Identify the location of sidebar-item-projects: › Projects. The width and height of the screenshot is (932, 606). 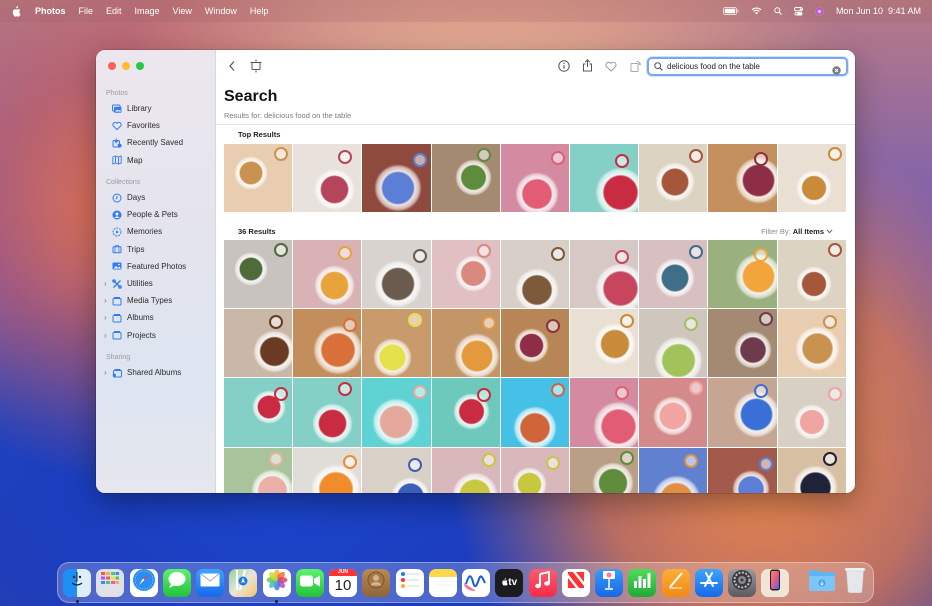
(156, 335).